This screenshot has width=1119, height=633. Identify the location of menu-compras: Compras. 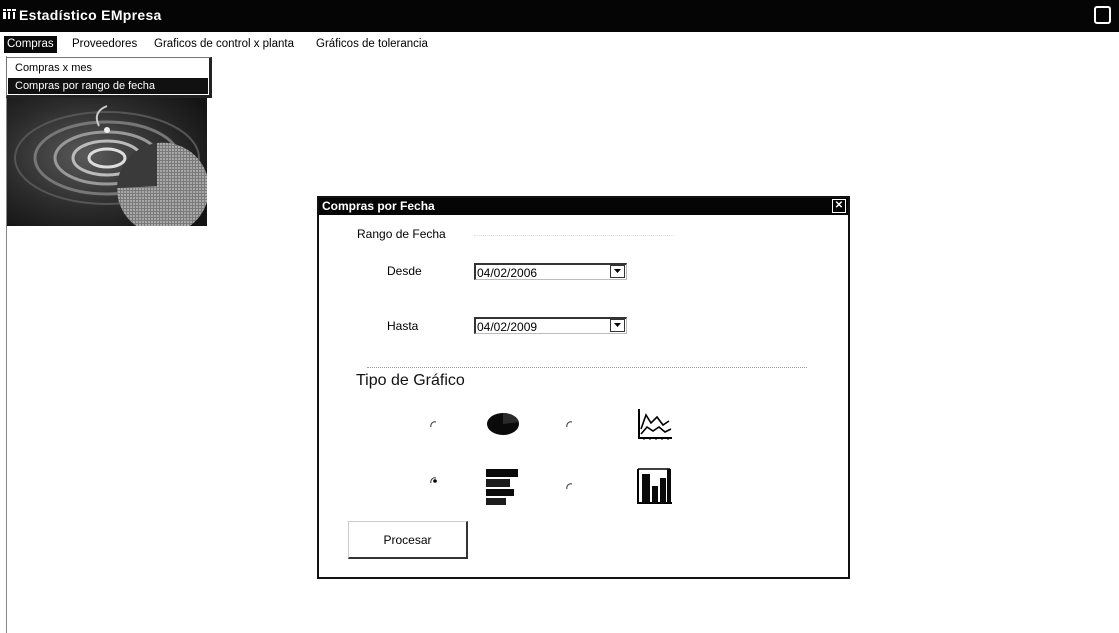
(30, 44).